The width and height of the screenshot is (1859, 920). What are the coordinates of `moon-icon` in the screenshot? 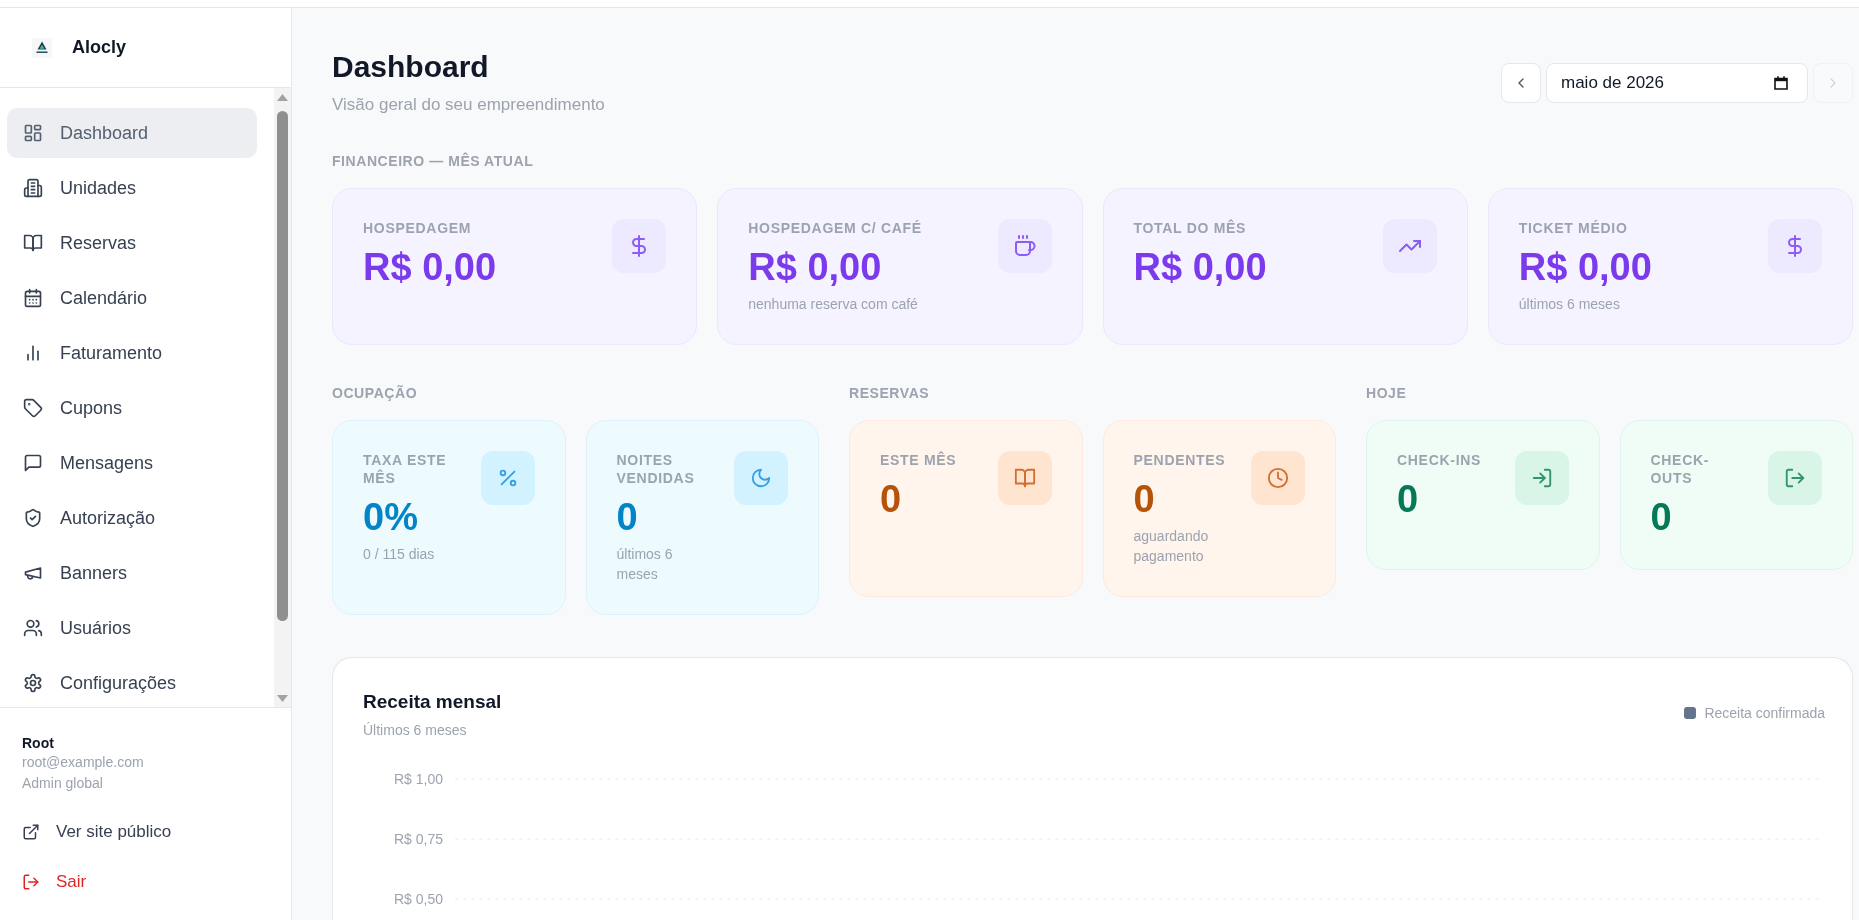 It's located at (761, 478).